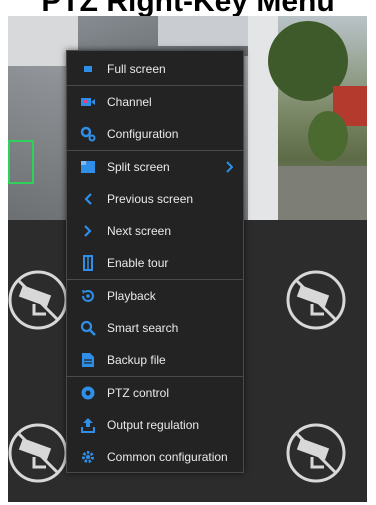 This screenshot has height=505, width=376. I want to click on output-regulation-icon, so click(88, 425).